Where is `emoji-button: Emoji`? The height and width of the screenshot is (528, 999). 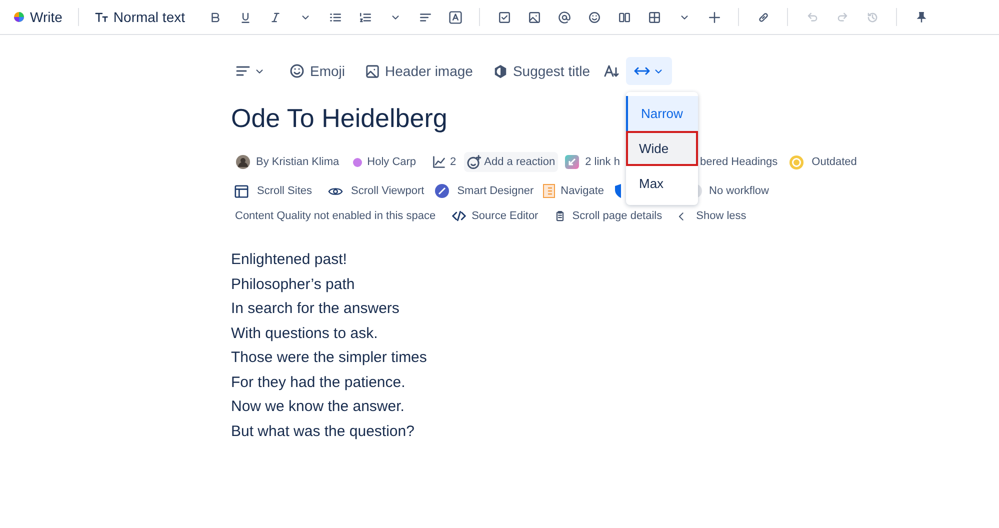
emoji-button: Emoji is located at coordinates (317, 71).